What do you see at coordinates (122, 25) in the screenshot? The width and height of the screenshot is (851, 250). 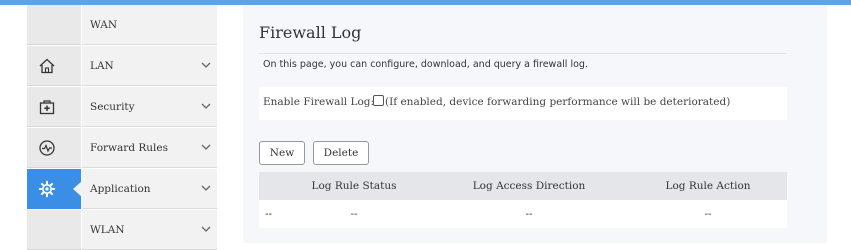 I see `sidebar-item-wan: WAN` at bounding box center [122, 25].